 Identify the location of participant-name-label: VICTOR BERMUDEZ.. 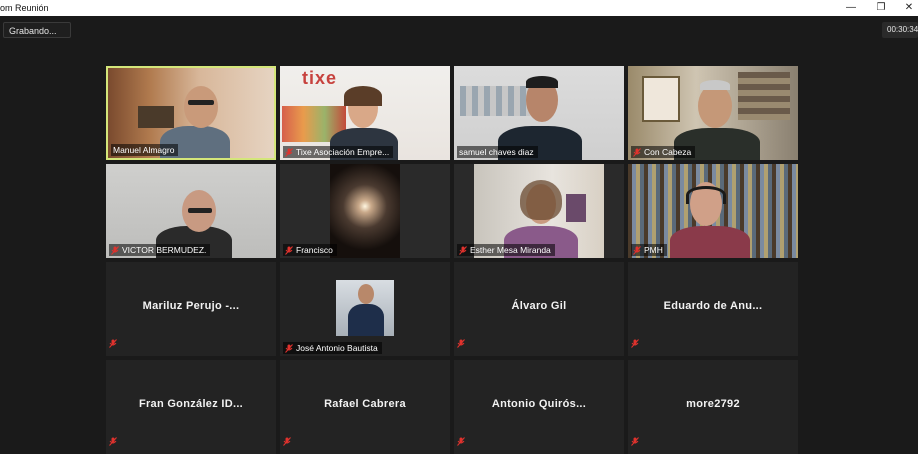
(164, 250).